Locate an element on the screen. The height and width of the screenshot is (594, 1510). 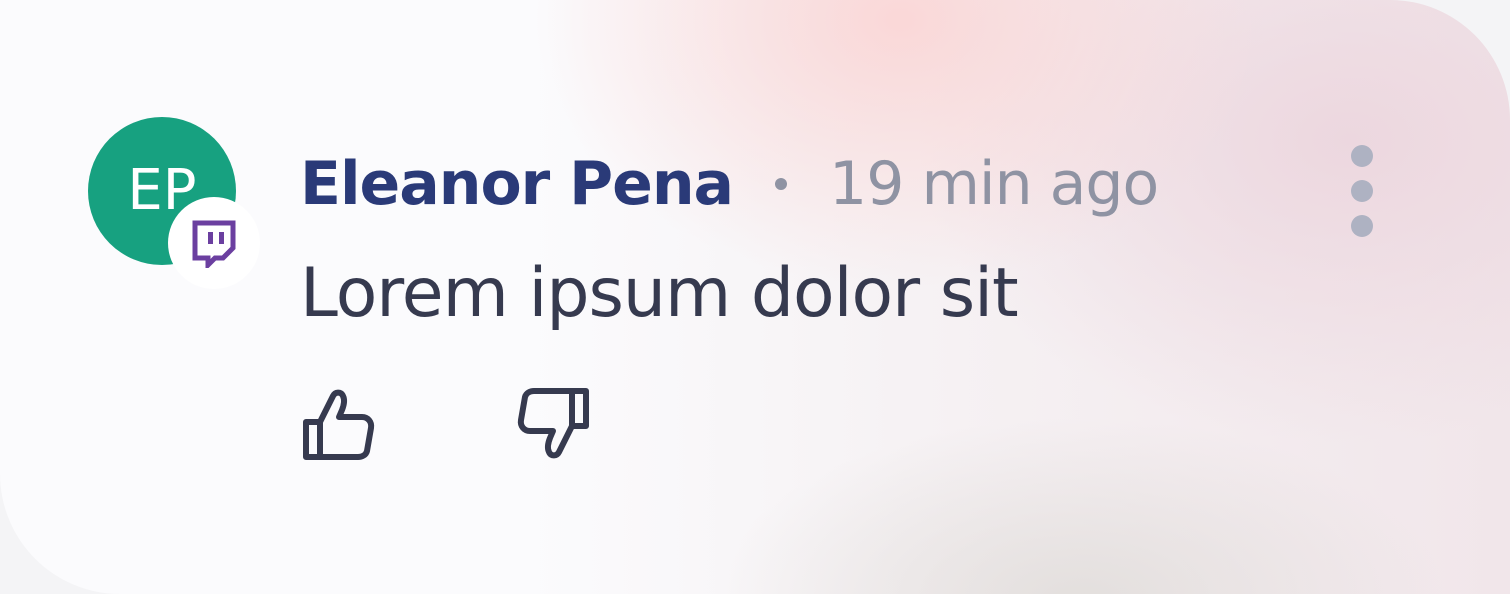
comment-text: Lorem ipsum dolor sit is located at coordinates (659, 293).